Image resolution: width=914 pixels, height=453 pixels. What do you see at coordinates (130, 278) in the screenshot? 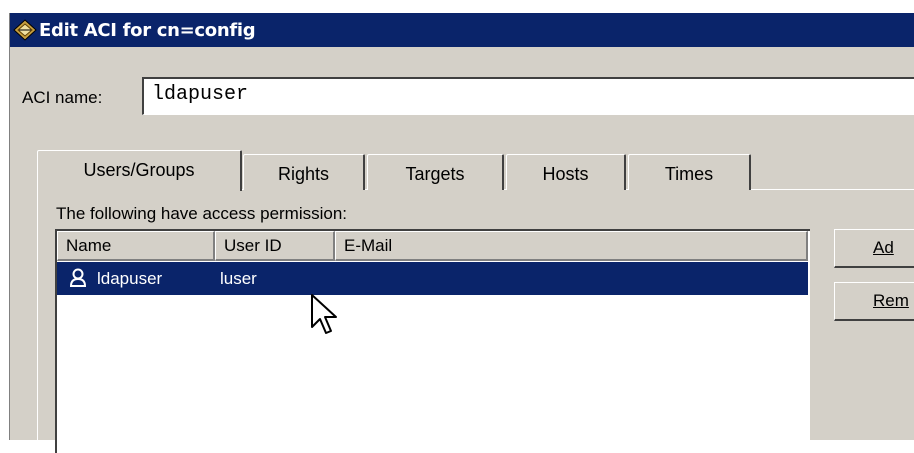
I see `row-name: ldapuser` at bounding box center [130, 278].